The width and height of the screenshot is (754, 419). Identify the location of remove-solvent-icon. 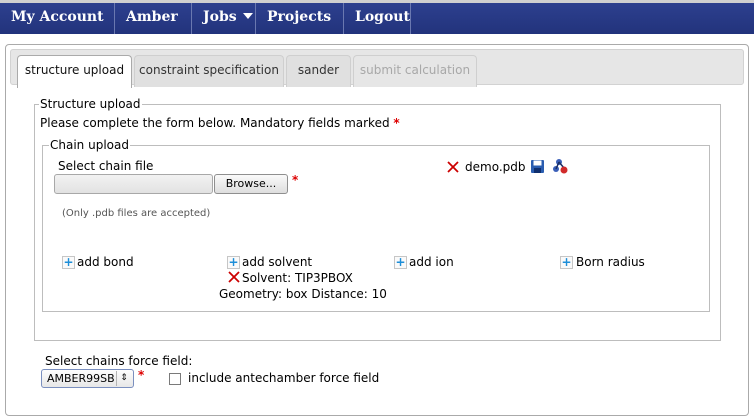
(234, 277).